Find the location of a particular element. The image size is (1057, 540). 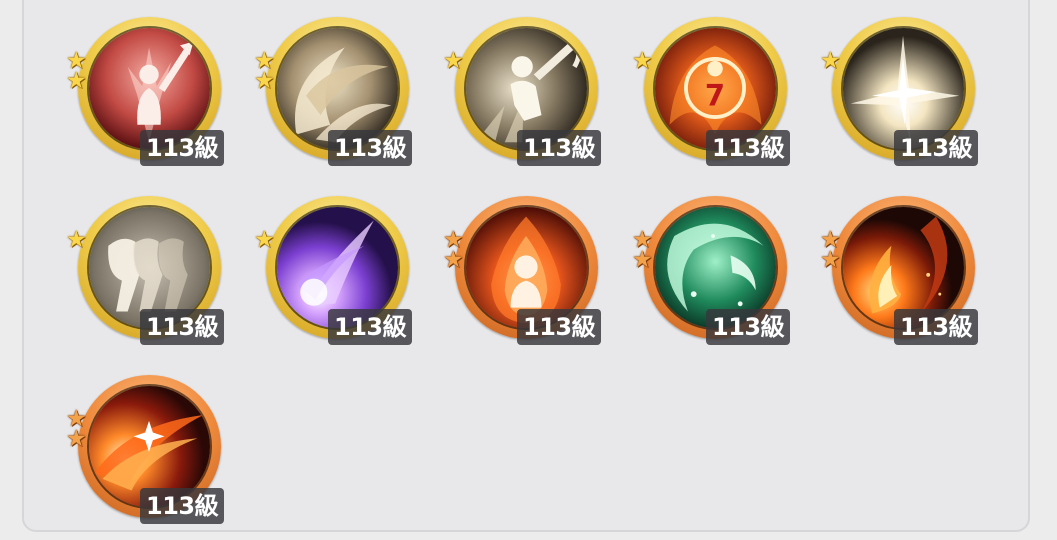

svg-text: 7 is located at coordinates (715, 95).